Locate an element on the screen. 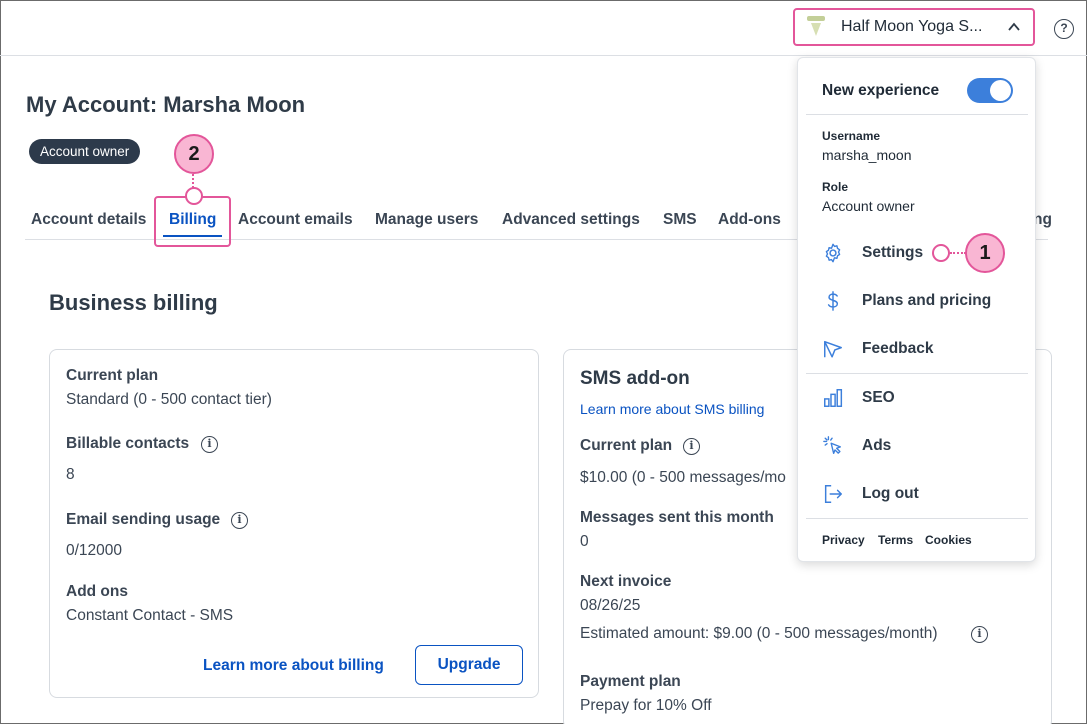 The height and width of the screenshot is (724, 1087). tab-add-ons: Add-ons is located at coordinates (749, 220).